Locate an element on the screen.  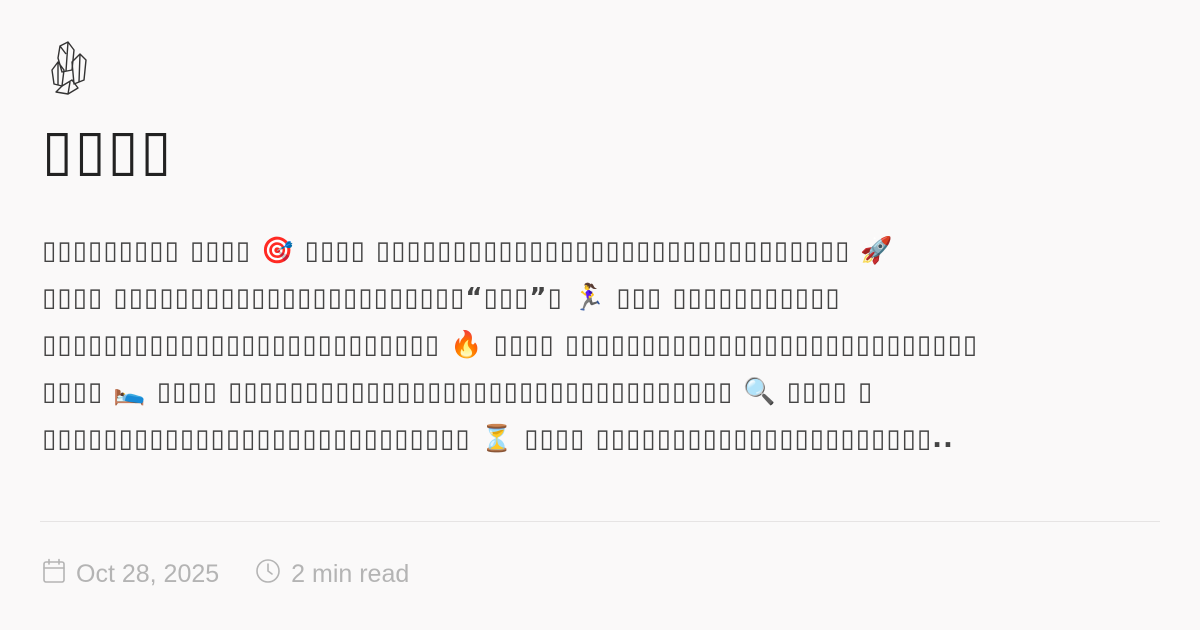
clock-icon is located at coordinates (273, 574).